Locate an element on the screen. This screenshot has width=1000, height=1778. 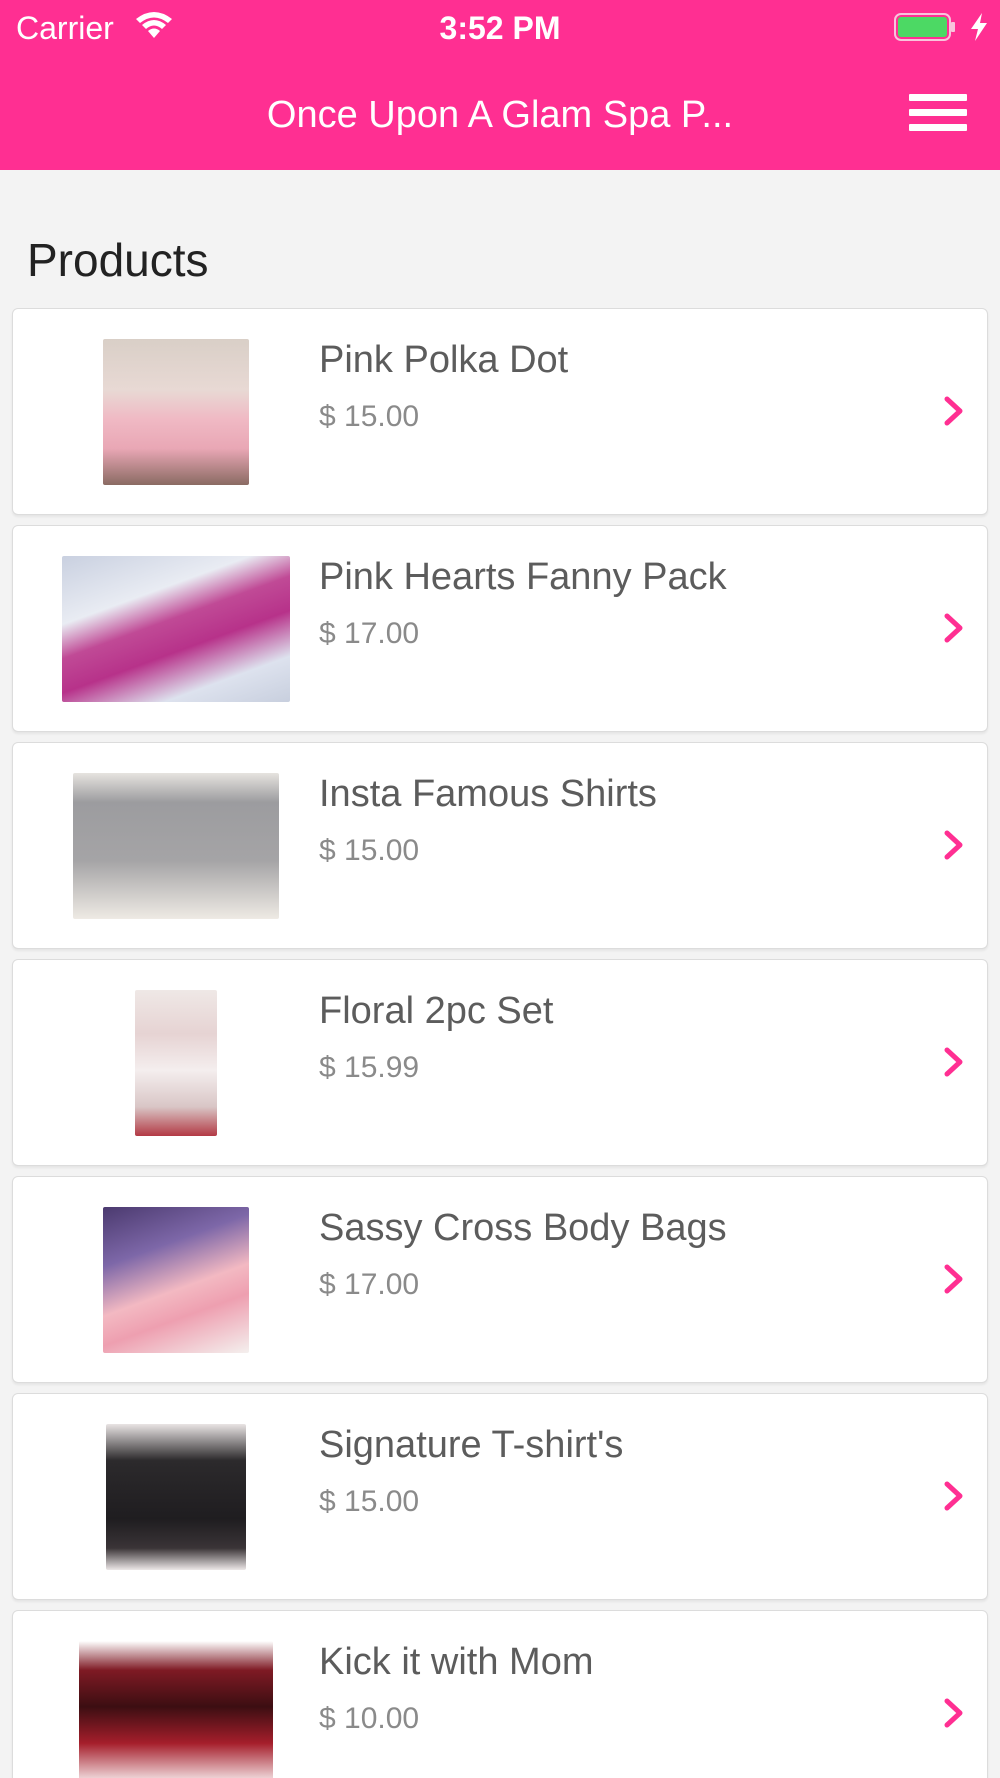
section-title: Products is located at coordinates (118, 260).